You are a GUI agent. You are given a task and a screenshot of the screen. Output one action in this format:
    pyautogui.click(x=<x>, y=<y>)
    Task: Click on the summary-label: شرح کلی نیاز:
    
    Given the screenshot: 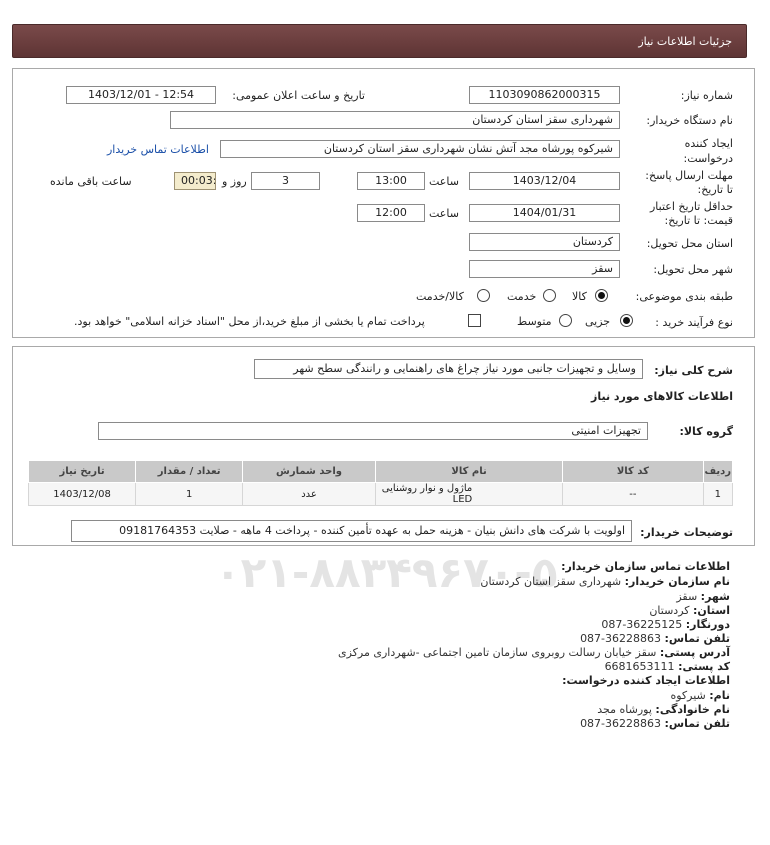 What is the action you would take?
    pyautogui.click(x=693, y=370)
    